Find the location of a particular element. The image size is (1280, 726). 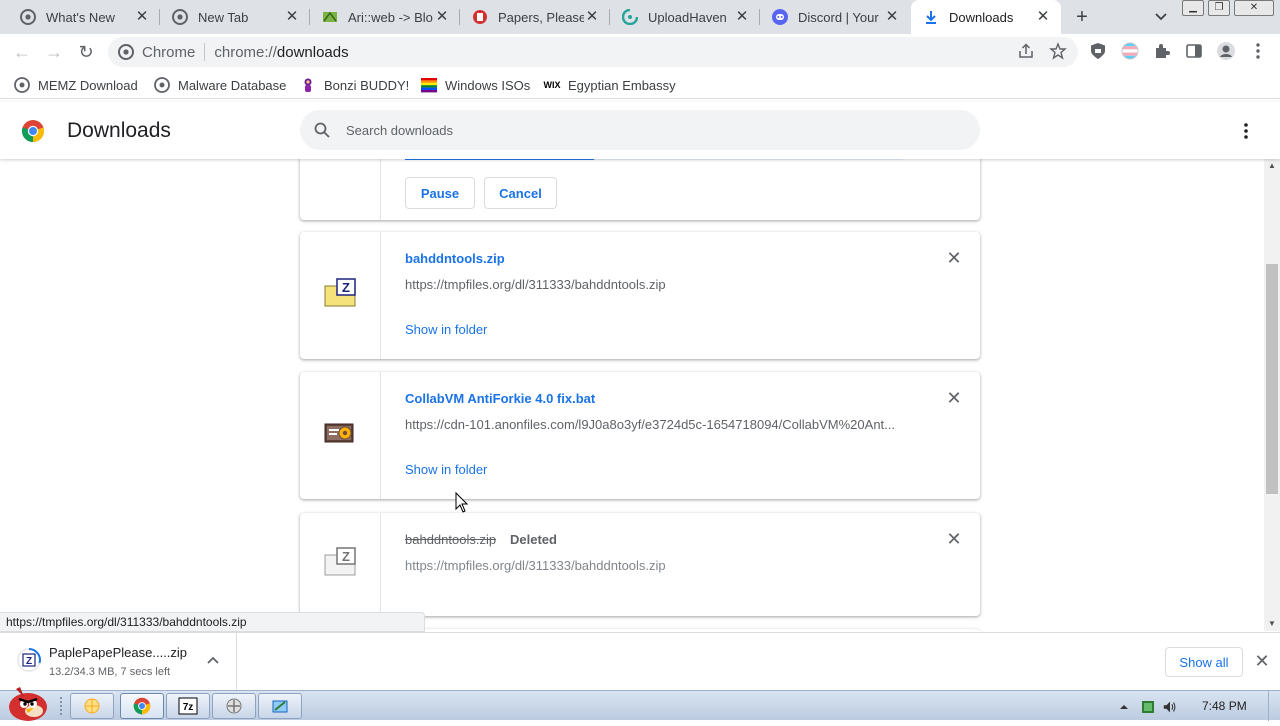

taskbar-app-button is located at coordinates (234, 706).